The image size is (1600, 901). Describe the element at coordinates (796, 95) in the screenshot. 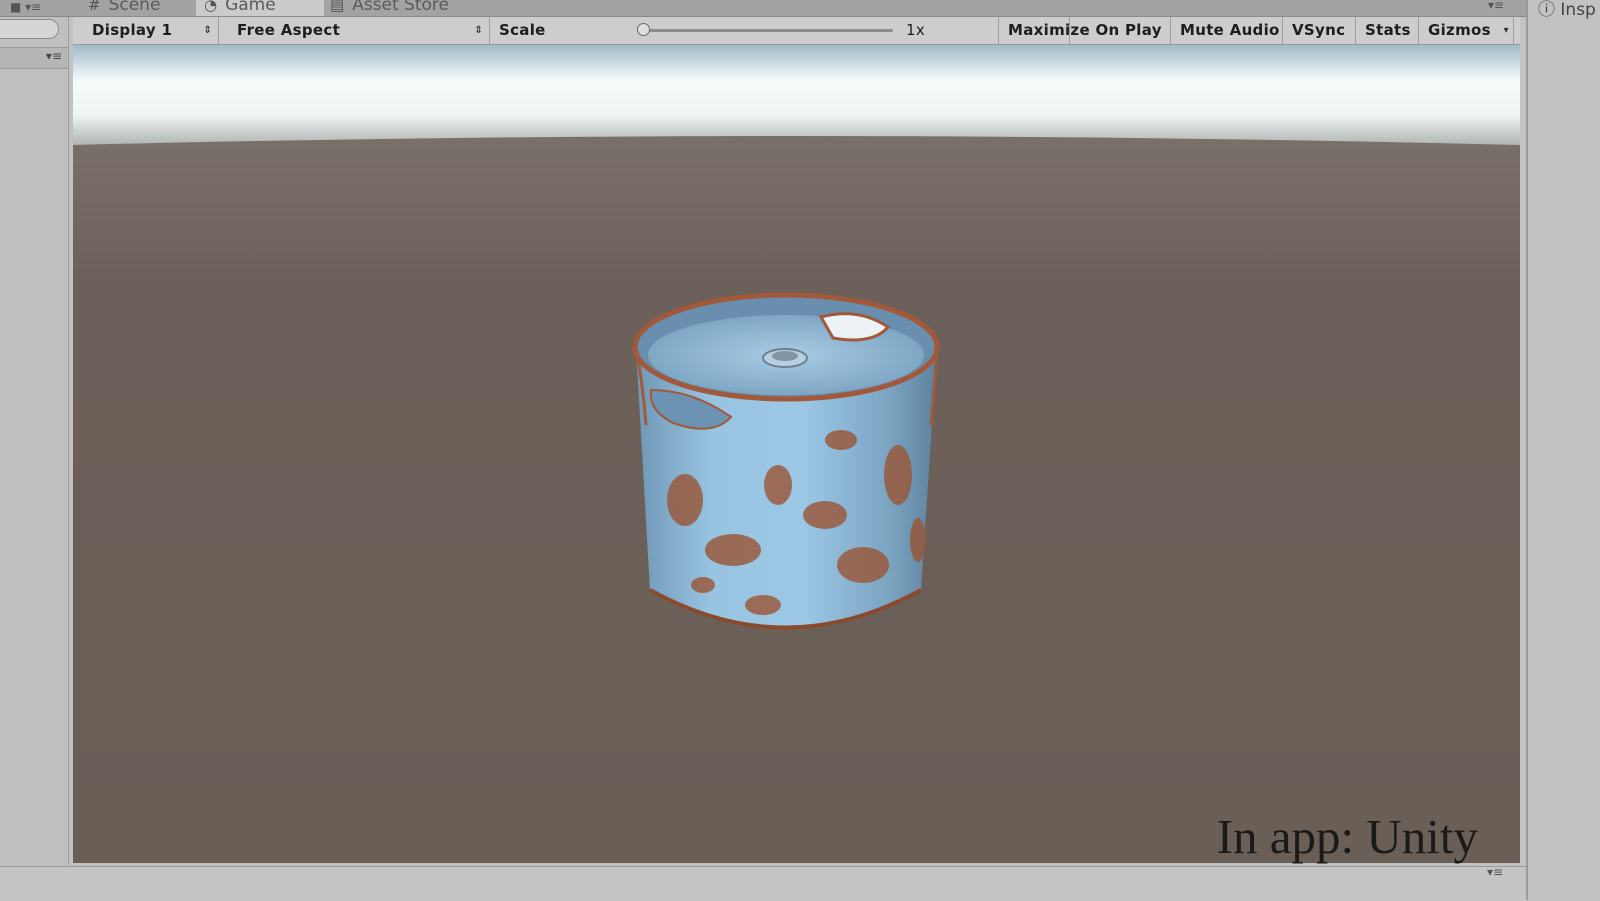

I see `sky` at that location.